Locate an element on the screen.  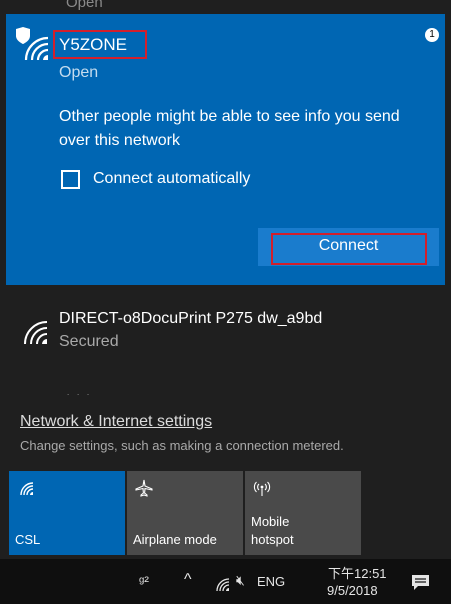
clock-date: 9/5/2018 is located at coordinates (352, 590).